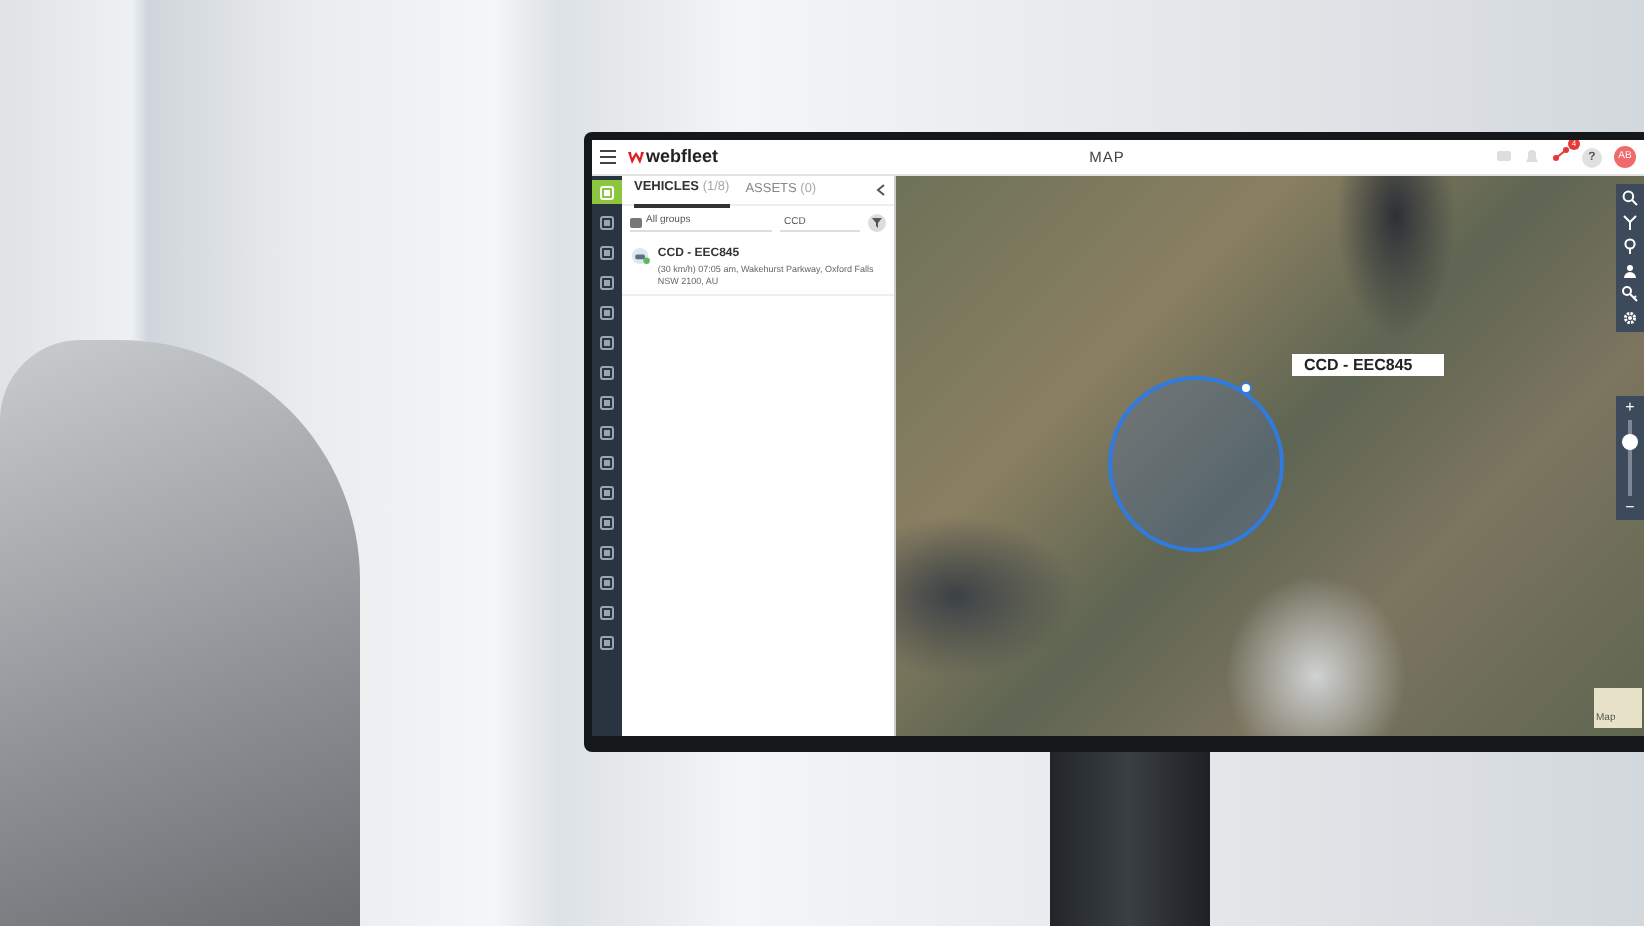 The height and width of the screenshot is (926, 1644). Describe the element at coordinates (1630, 442) in the screenshot. I see `zoom-thumb` at that location.